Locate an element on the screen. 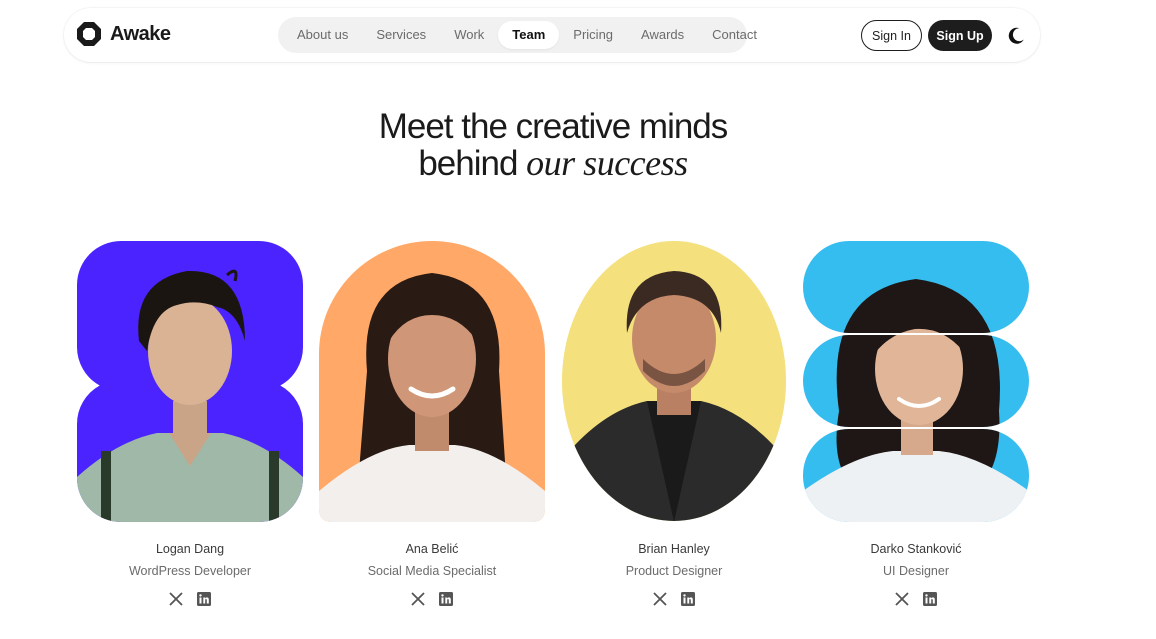  headline-line-2: behind our success is located at coordinates (553, 163).